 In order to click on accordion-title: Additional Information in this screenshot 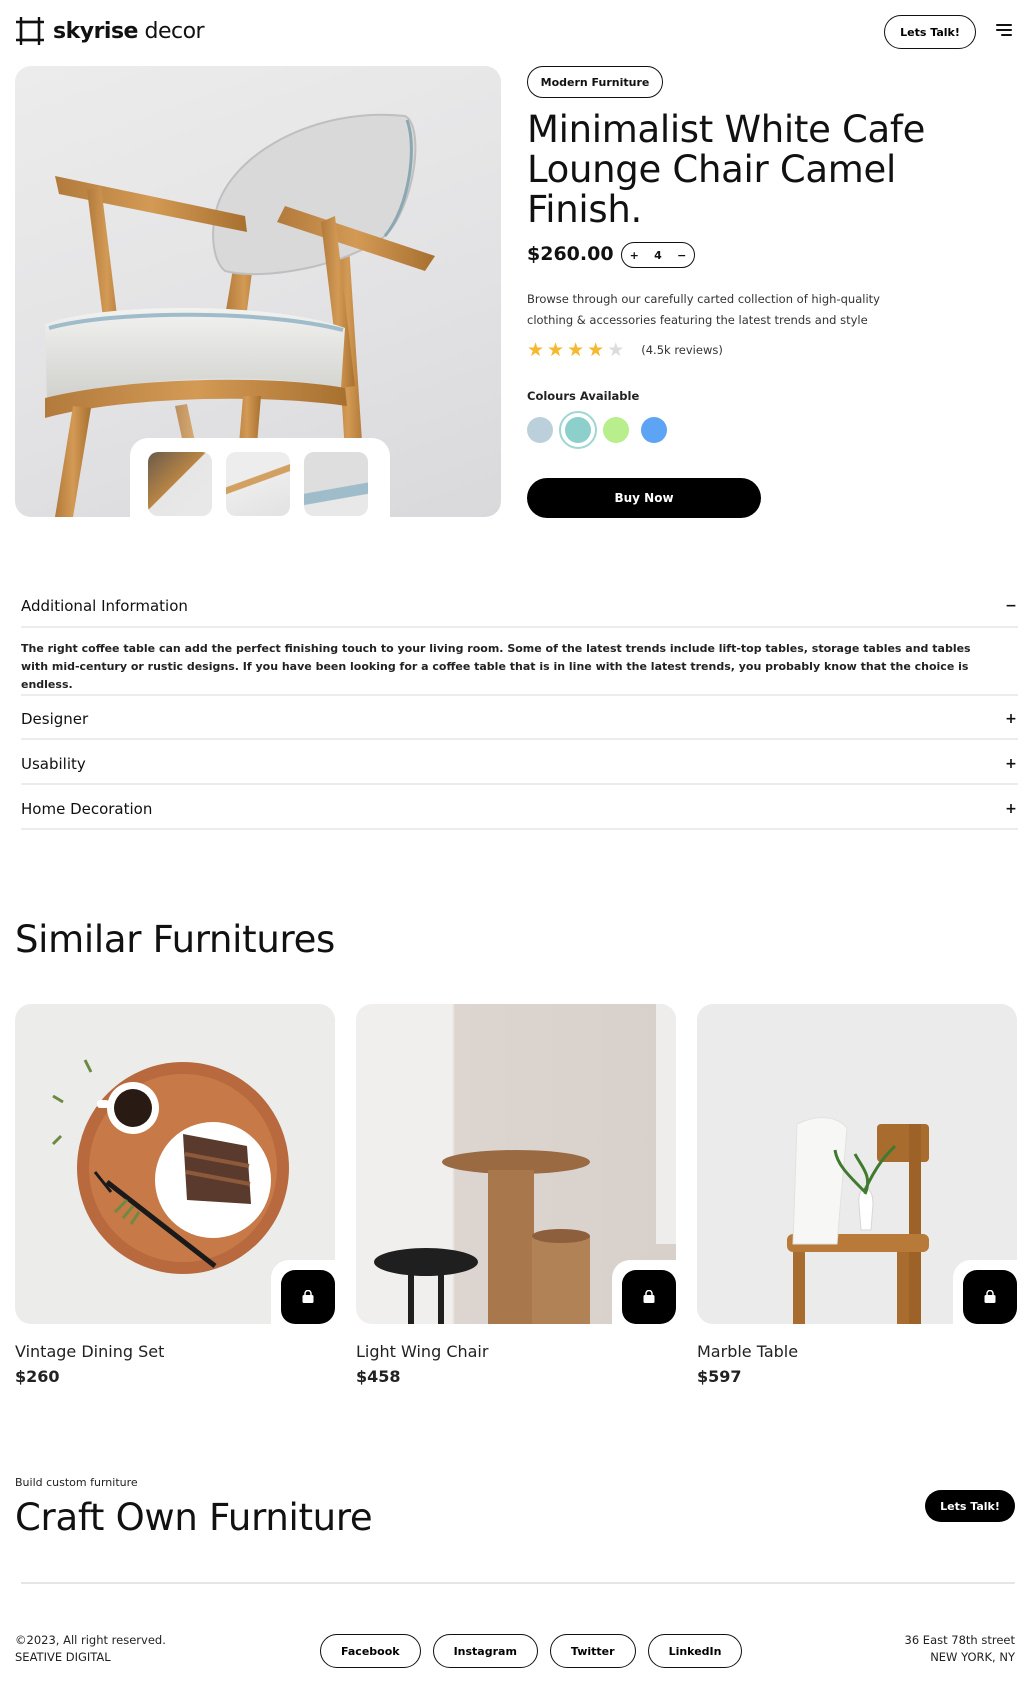, I will do `click(104, 606)`.